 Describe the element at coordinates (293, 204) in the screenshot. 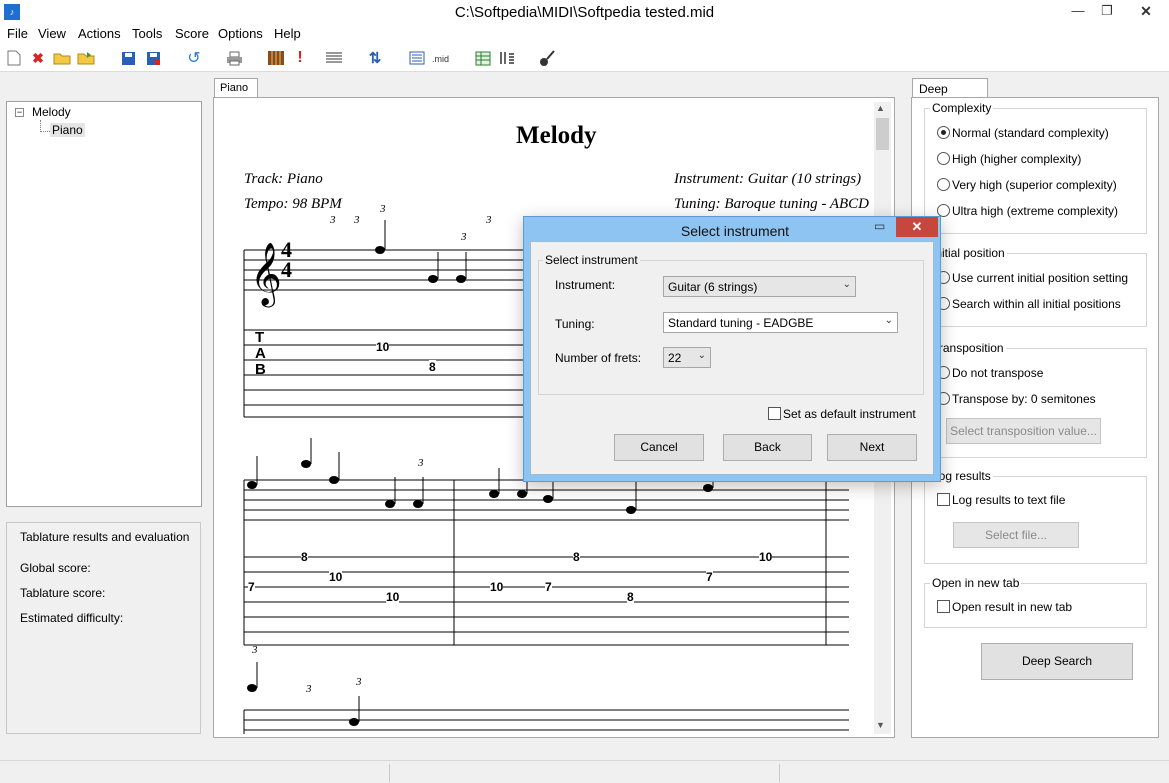

I see `tempo-label: Tempo: 98 BPM` at that location.